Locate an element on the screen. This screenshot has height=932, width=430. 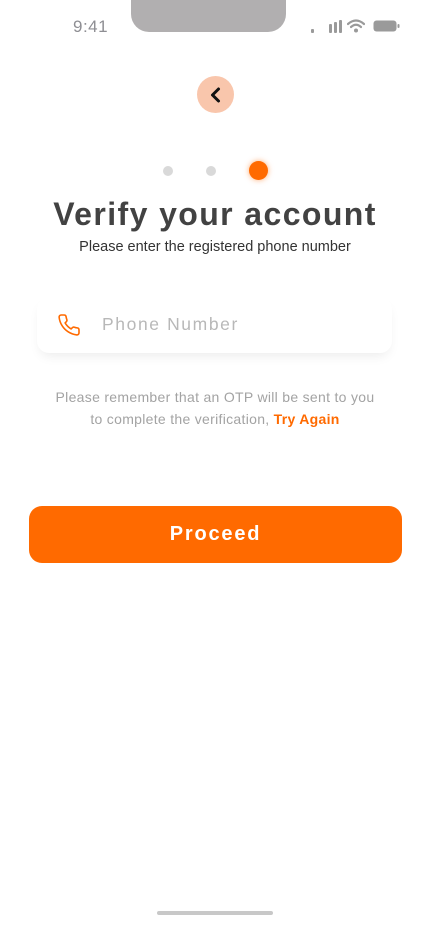
try-again-link: Try Again is located at coordinates (307, 419).